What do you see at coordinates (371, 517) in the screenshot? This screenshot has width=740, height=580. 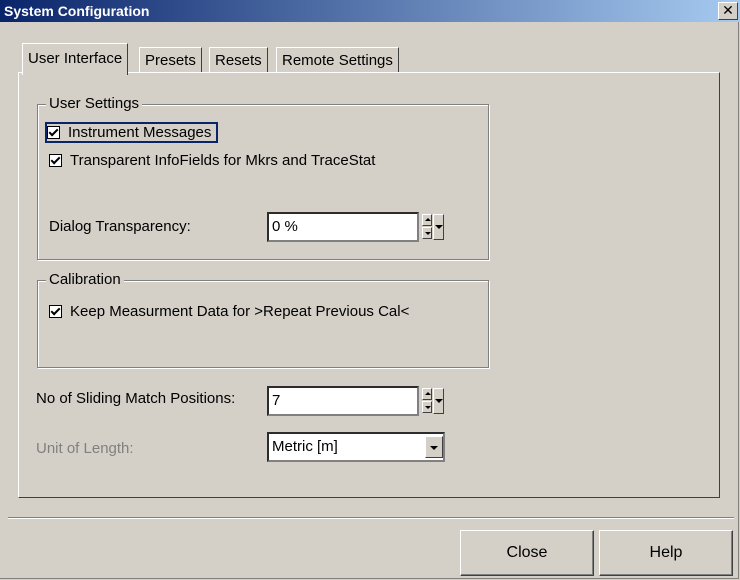 I see `divider` at bounding box center [371, 517].